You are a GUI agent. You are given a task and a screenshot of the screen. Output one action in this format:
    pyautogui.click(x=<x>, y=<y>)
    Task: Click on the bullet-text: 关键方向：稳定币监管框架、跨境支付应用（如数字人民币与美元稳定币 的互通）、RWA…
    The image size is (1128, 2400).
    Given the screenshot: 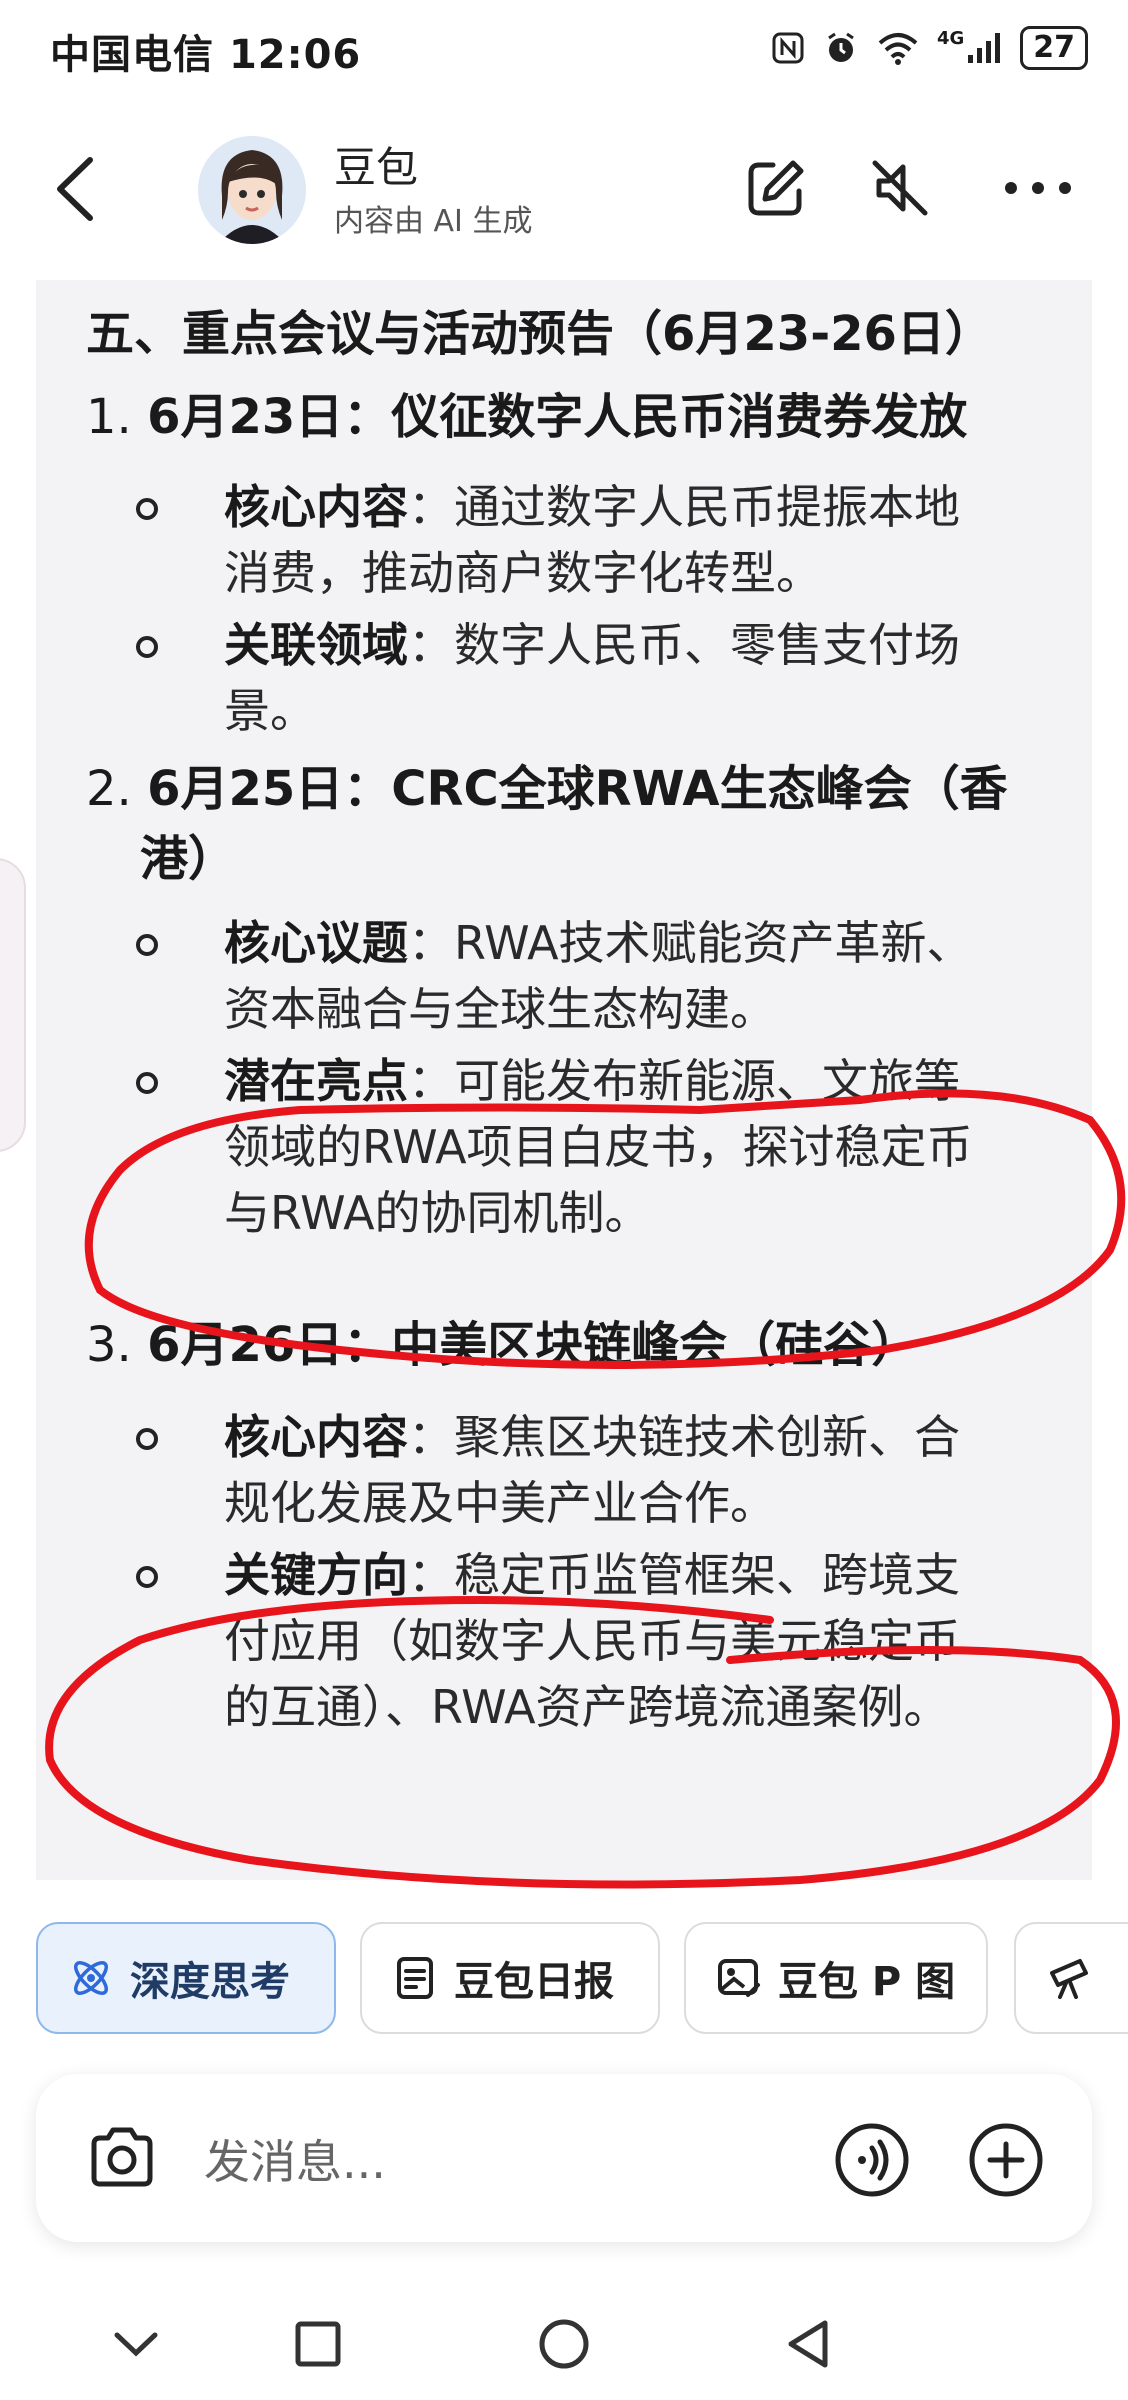 What is the action you would take?
    pyautogui.click(x=630, y=1641)
    